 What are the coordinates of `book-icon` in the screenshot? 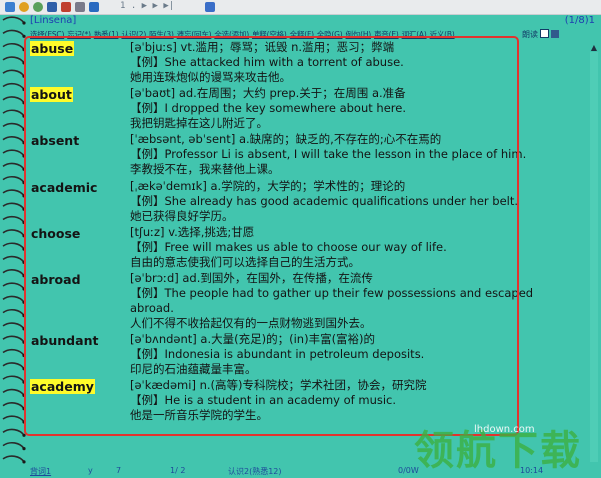 It's located at (52, 7).